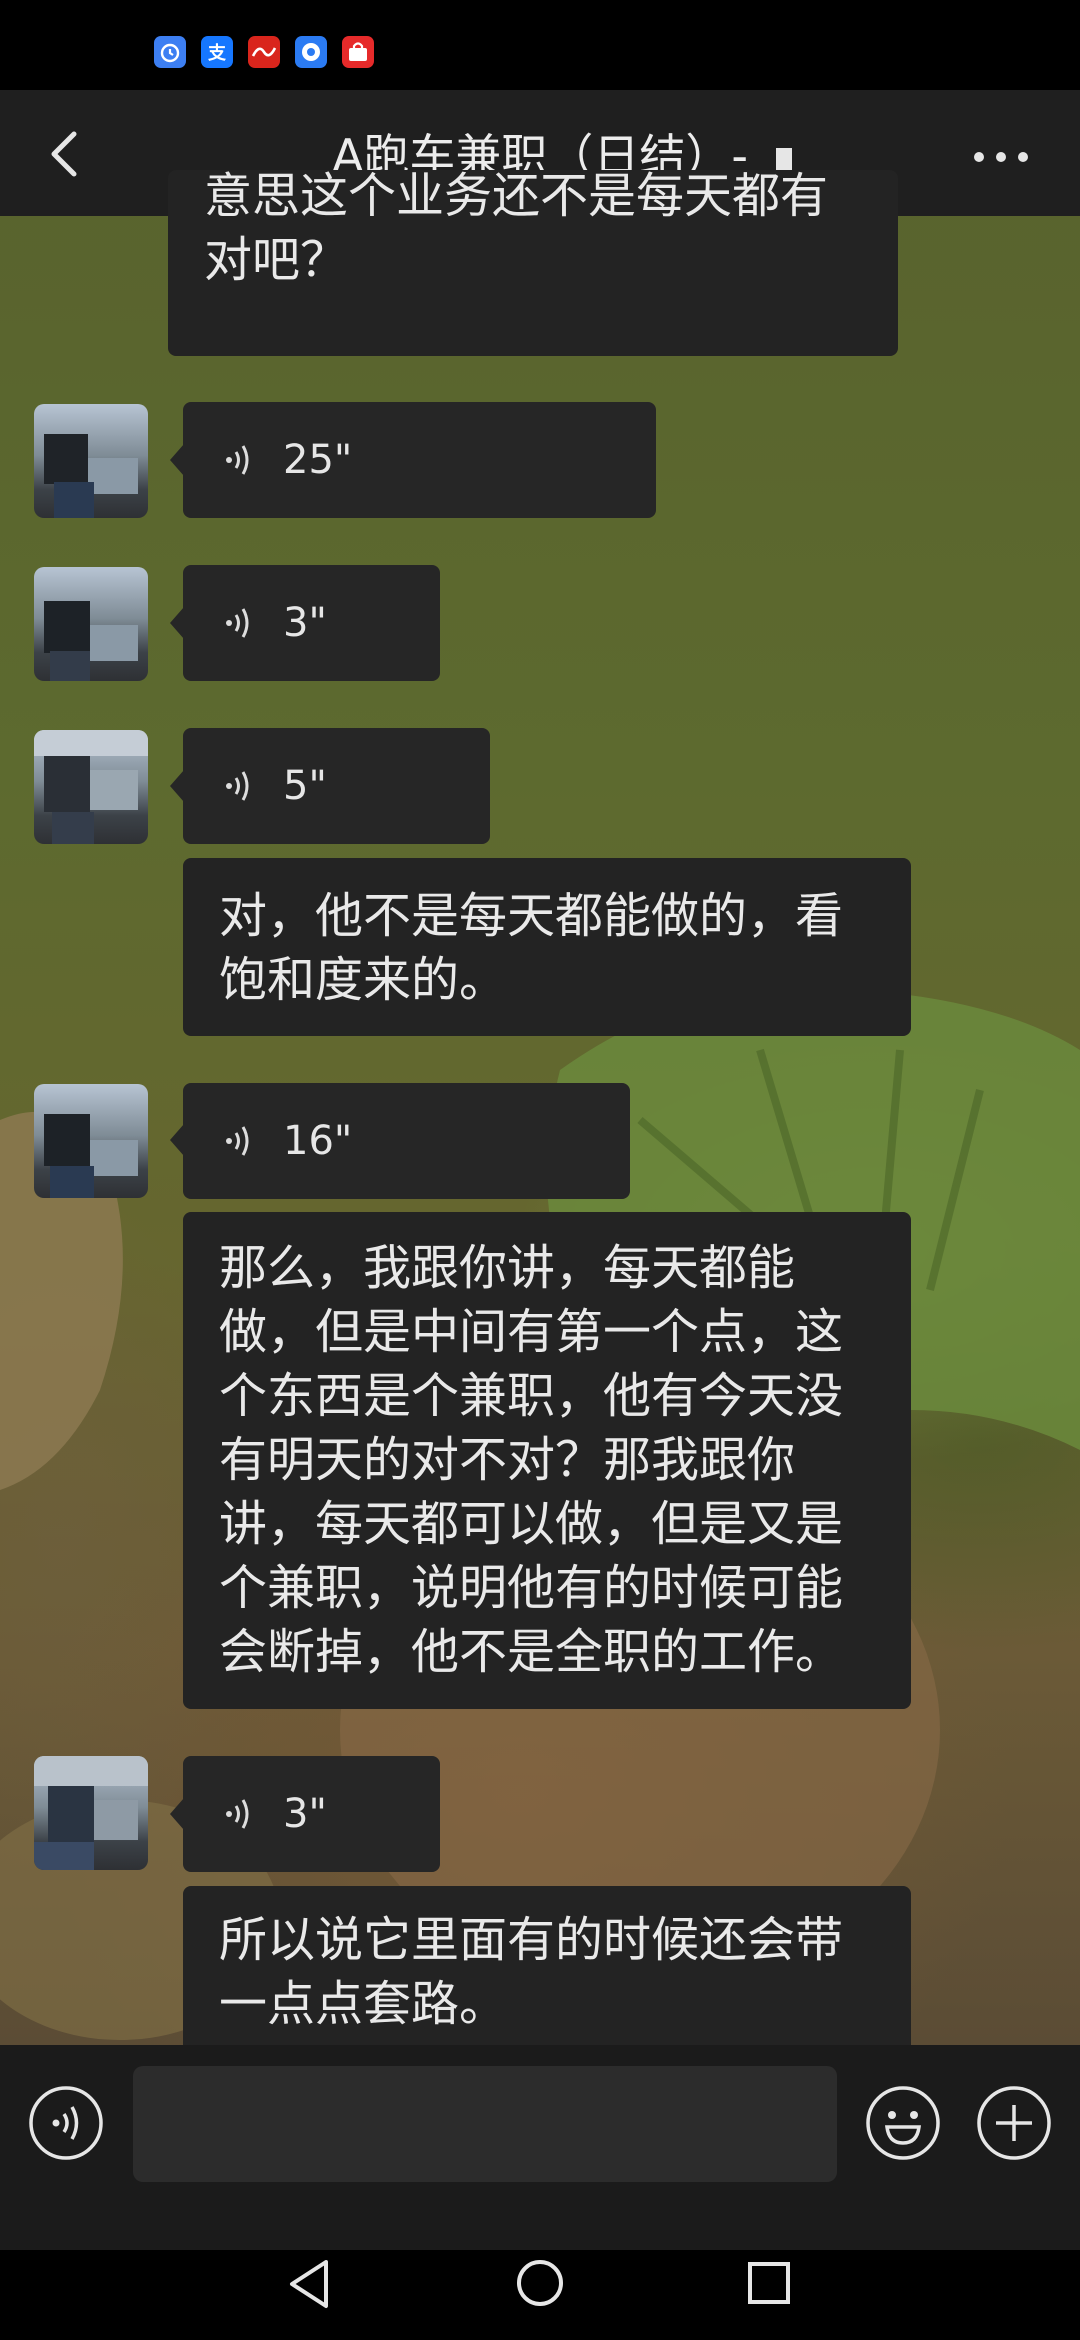  Describe the element at coordinates (531, 1396) in the screenshot. I see `message-line: 个东西是个兼职，他有今天没` at that location.